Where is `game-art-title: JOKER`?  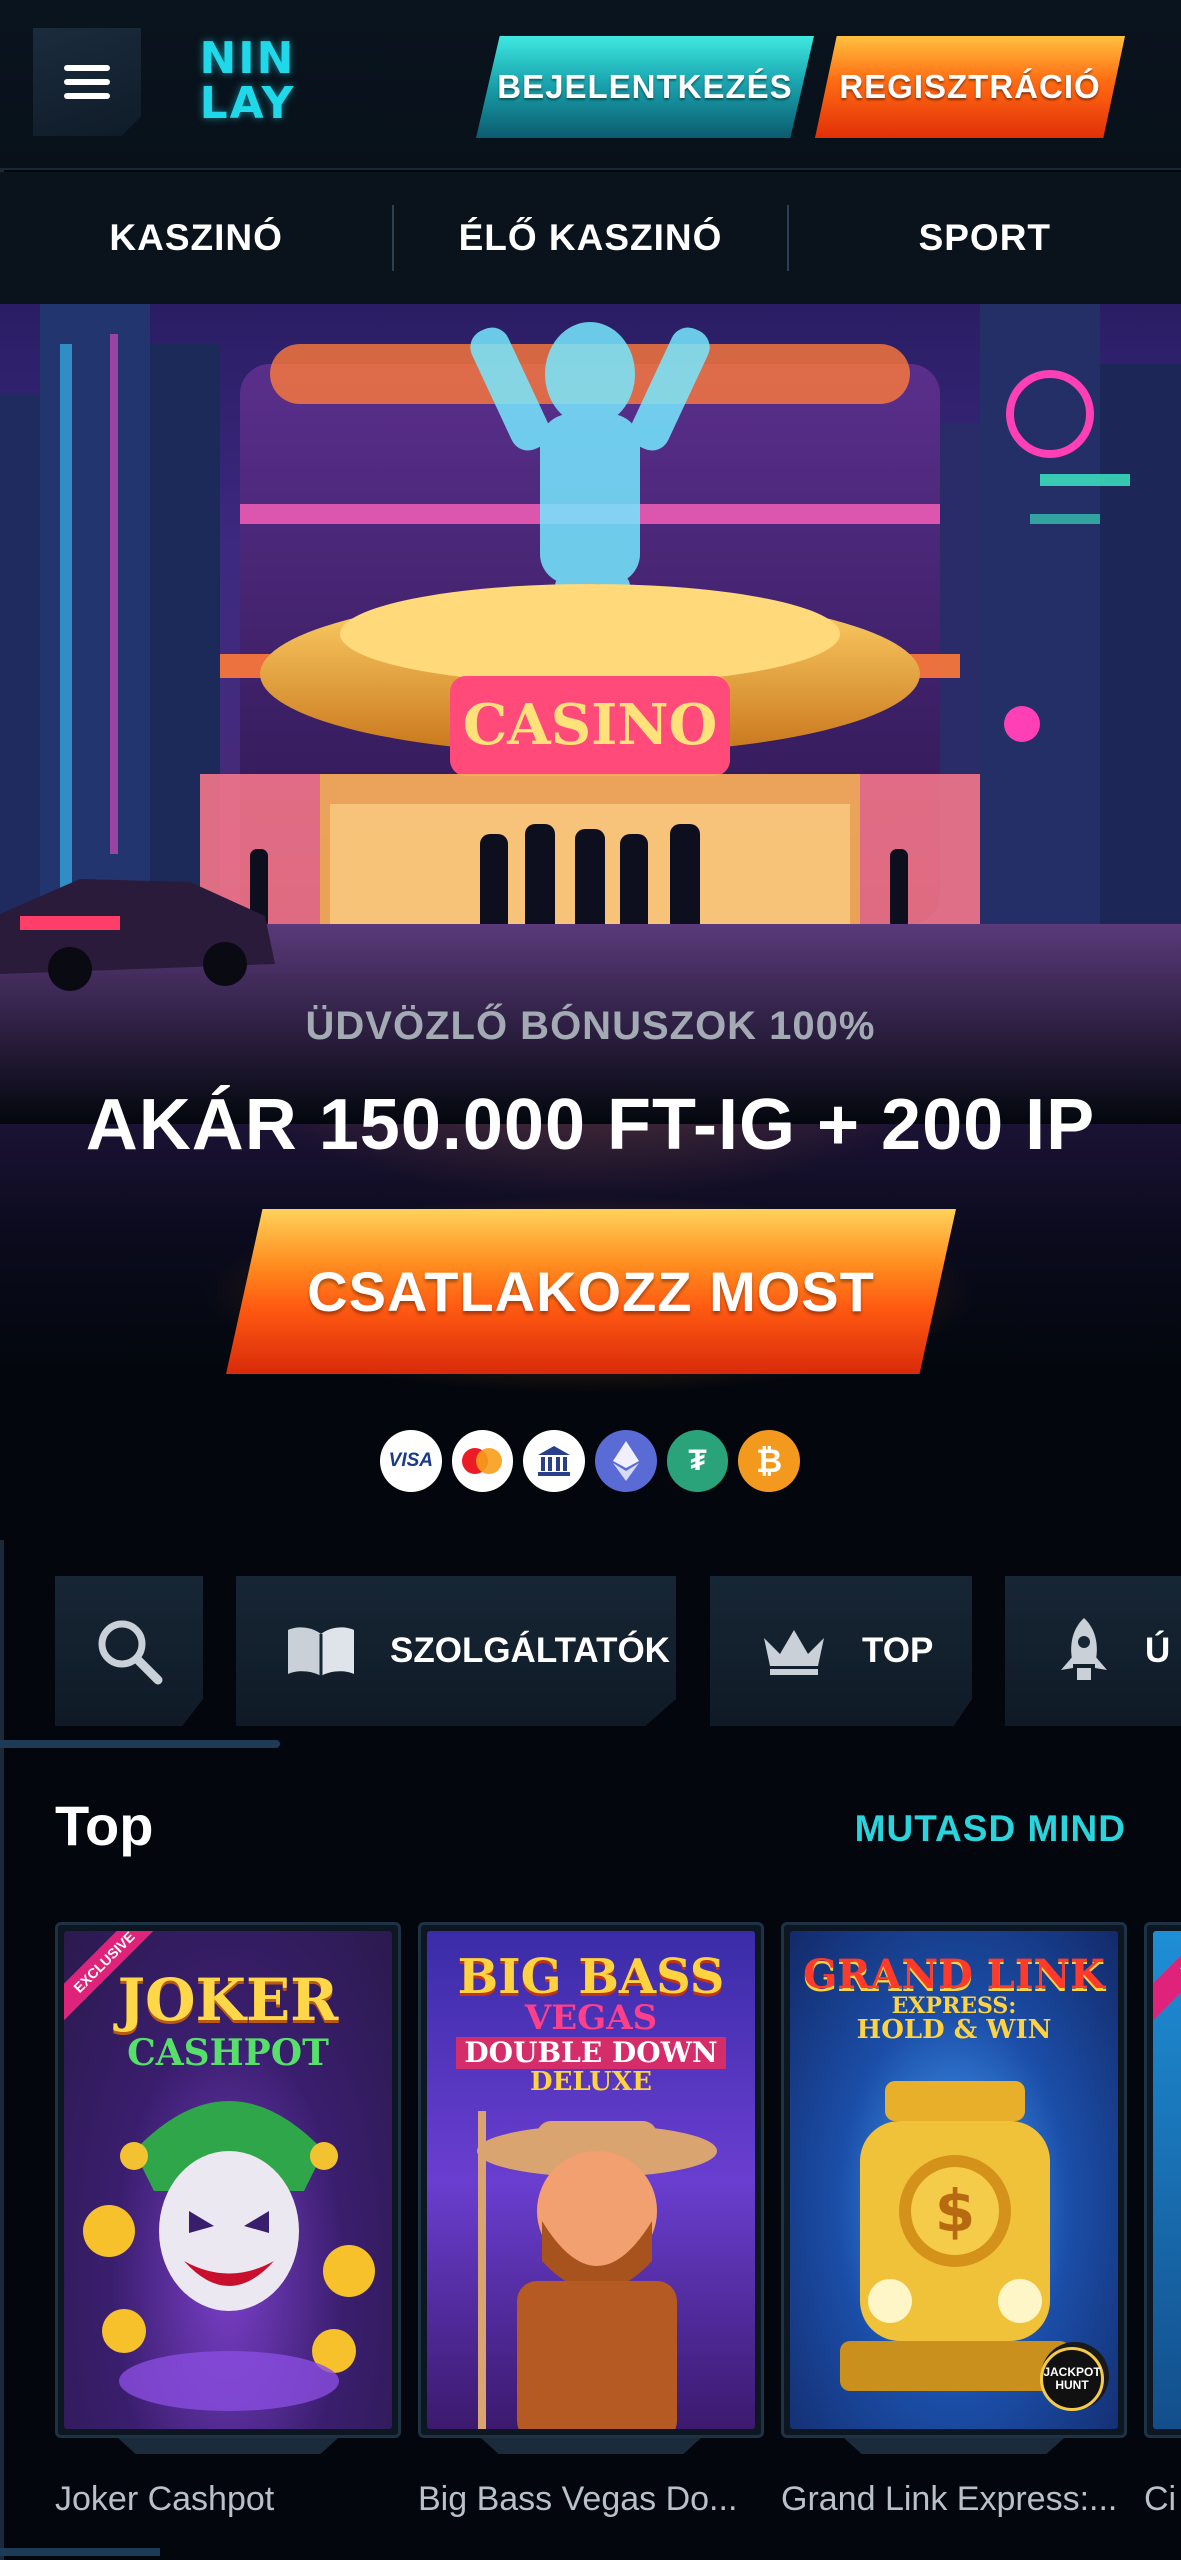 game-art-title: JOKER is located at coordinates (228, 2000).